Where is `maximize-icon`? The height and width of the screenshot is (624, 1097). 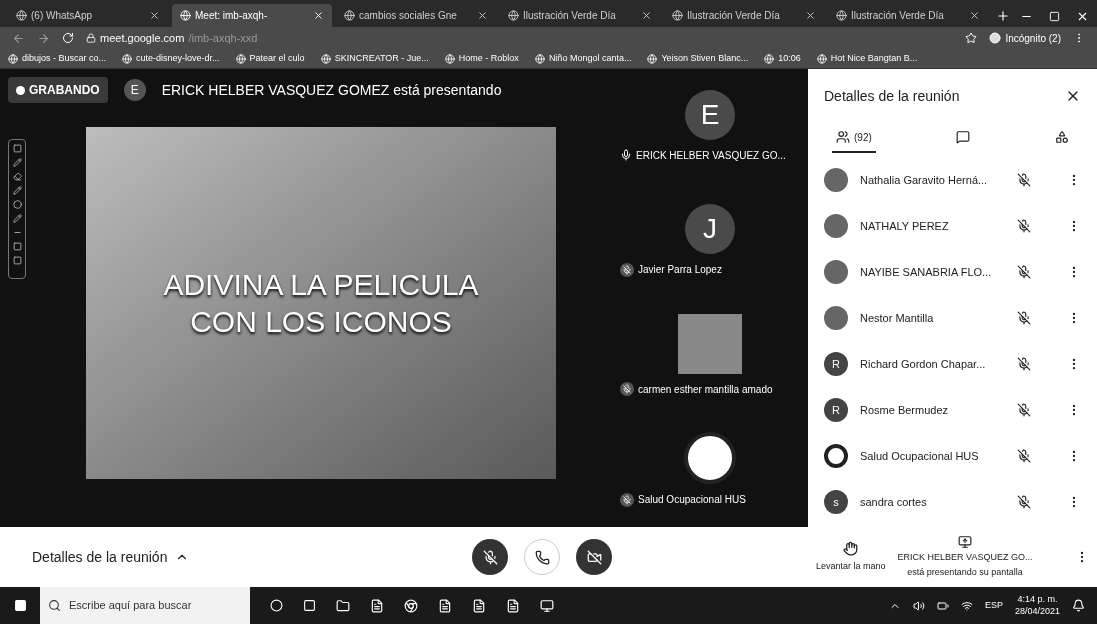
maximize-icon is located at coordinates (1054, 16).